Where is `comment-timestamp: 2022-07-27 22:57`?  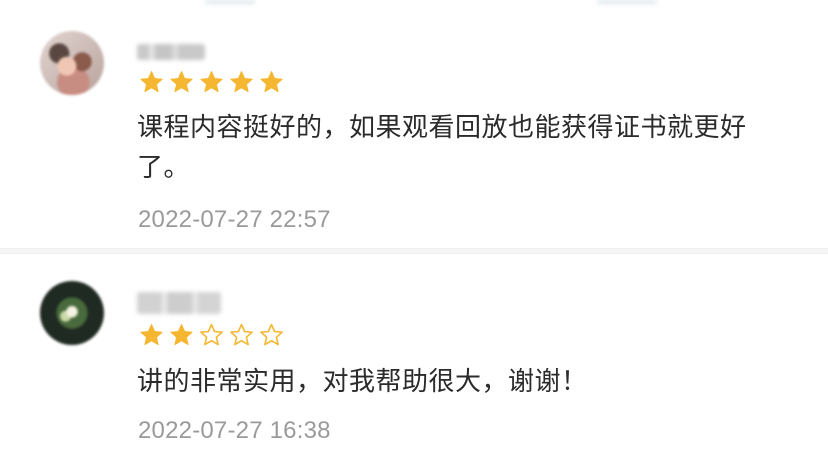 comment-timestamp: 2022-07-27 22:57 is located at coordinates (234, 219).